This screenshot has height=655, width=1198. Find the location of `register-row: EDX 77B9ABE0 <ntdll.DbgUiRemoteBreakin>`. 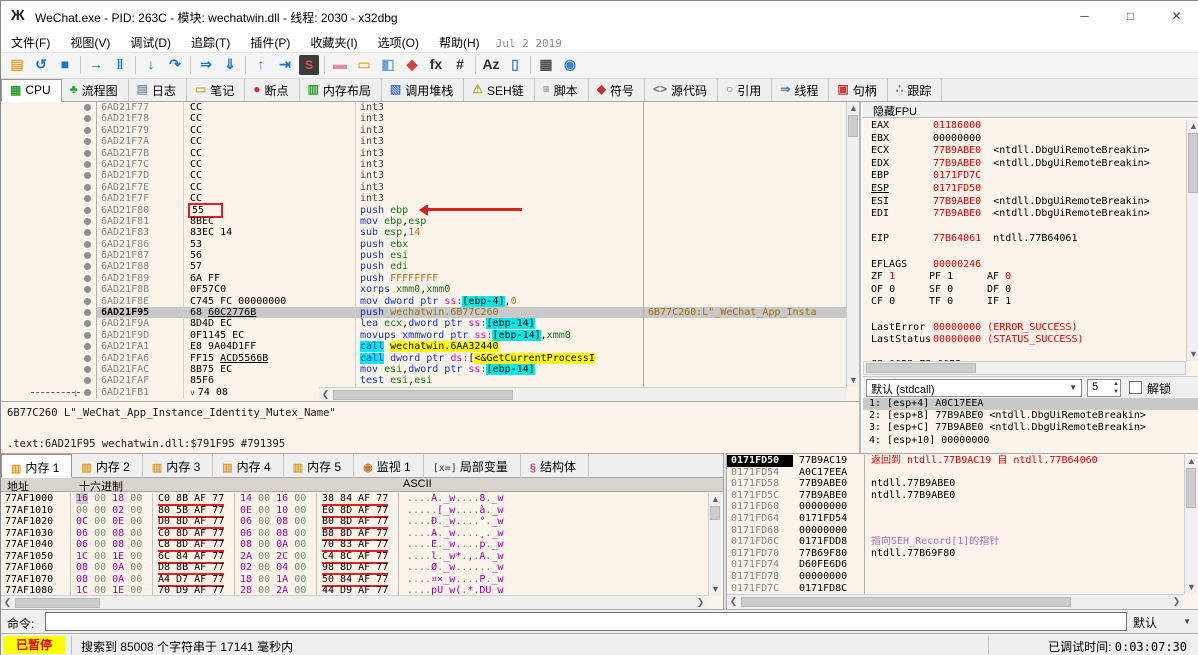

register-row: EDX 77B9ABE0 <ntdll.DbgUiRemoteBreakin> is located at coordinates (1024, 164).